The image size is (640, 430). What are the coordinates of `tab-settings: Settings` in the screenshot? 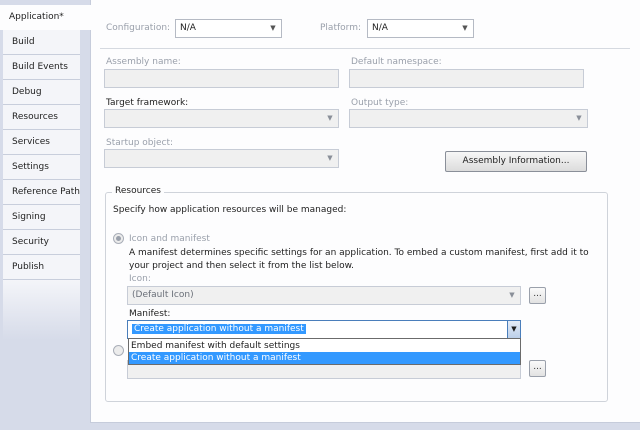 It's located at (41, 167).